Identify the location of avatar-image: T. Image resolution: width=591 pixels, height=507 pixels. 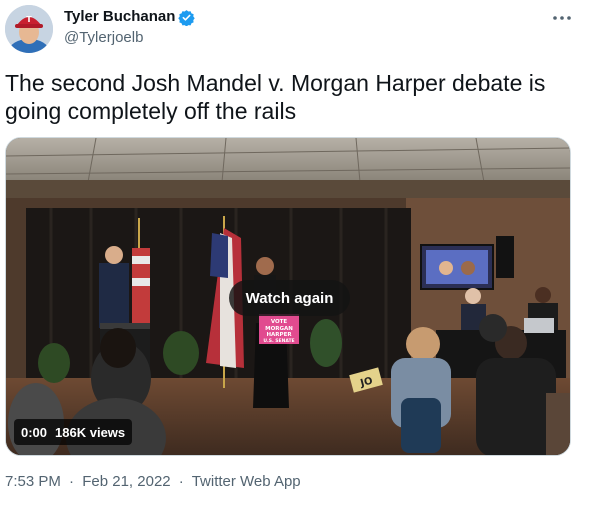
(29, 29).